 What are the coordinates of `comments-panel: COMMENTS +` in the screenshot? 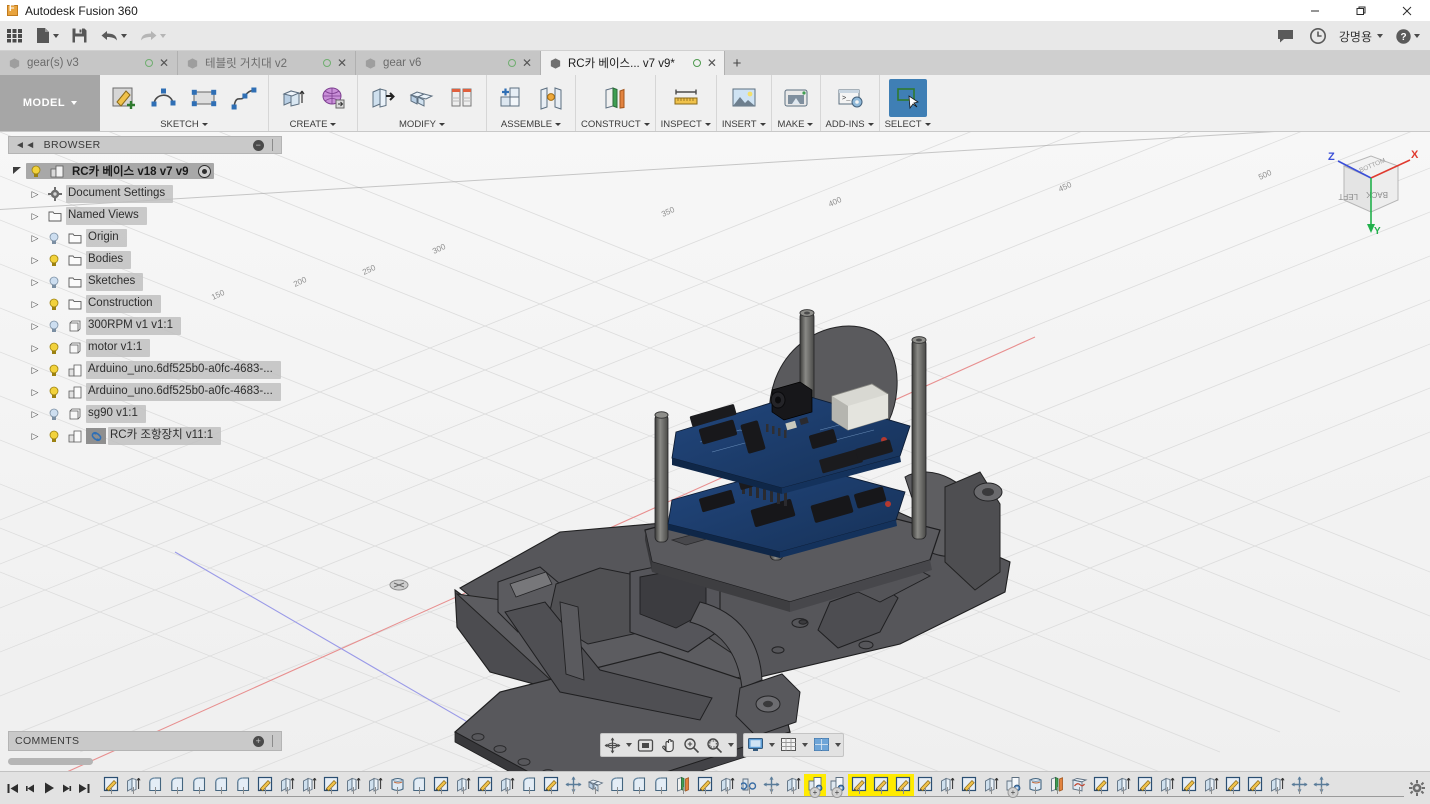 It's located at (145, 741).